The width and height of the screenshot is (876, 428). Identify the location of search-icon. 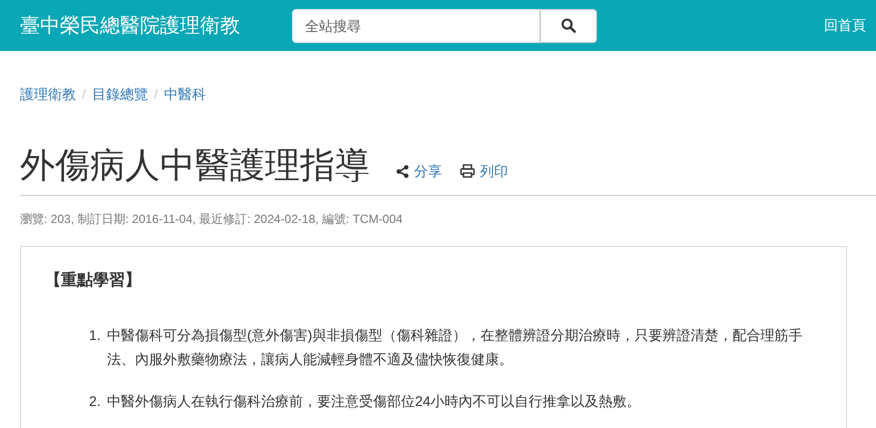
(568, 25).